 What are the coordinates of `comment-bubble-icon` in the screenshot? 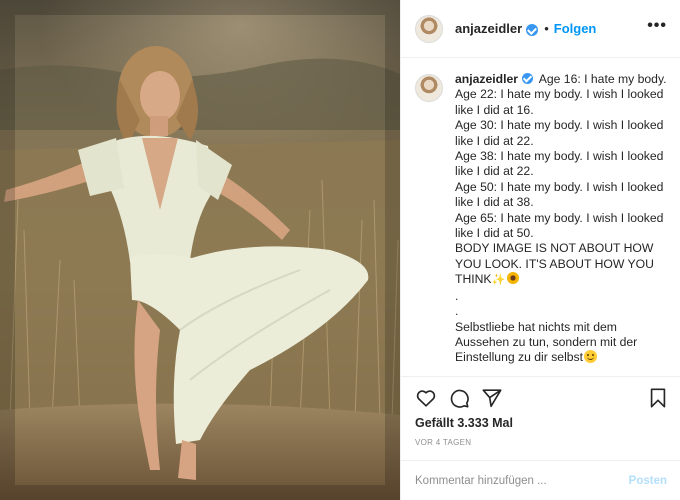 It's located at (459, 398).